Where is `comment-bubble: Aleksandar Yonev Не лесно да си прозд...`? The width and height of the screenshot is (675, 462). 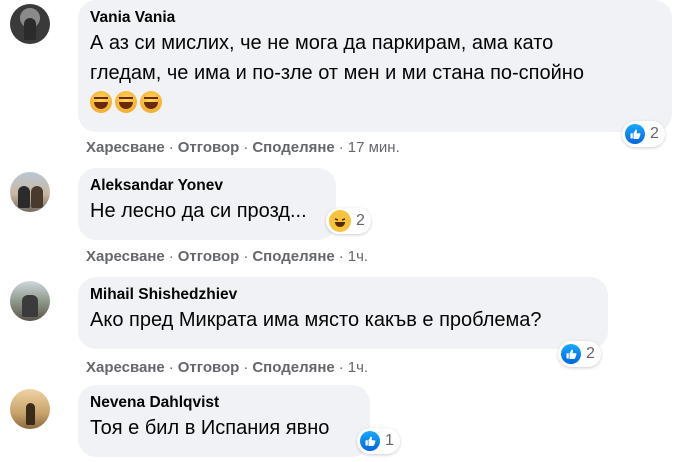 comment-bubble: Aleksandar Yonev Не лесно да си прозд... is located at coordinates (207, 204).